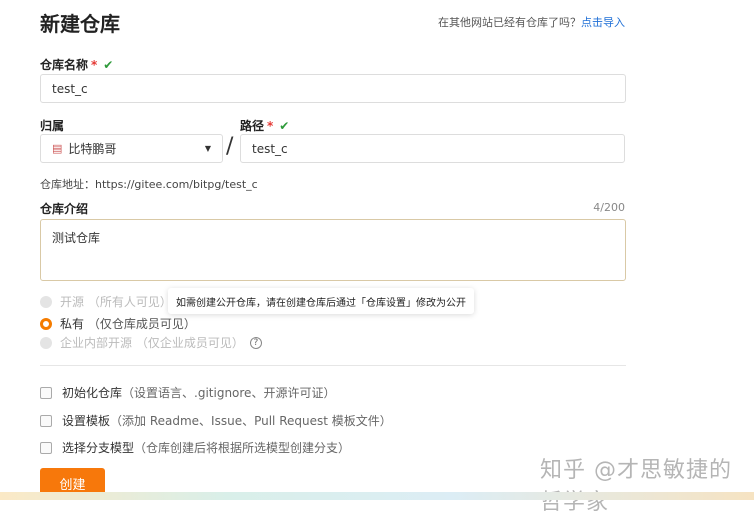 The height and width of the screenshot is (516, 754). I want to click on path-label-text: 路径, so click(252, 126).